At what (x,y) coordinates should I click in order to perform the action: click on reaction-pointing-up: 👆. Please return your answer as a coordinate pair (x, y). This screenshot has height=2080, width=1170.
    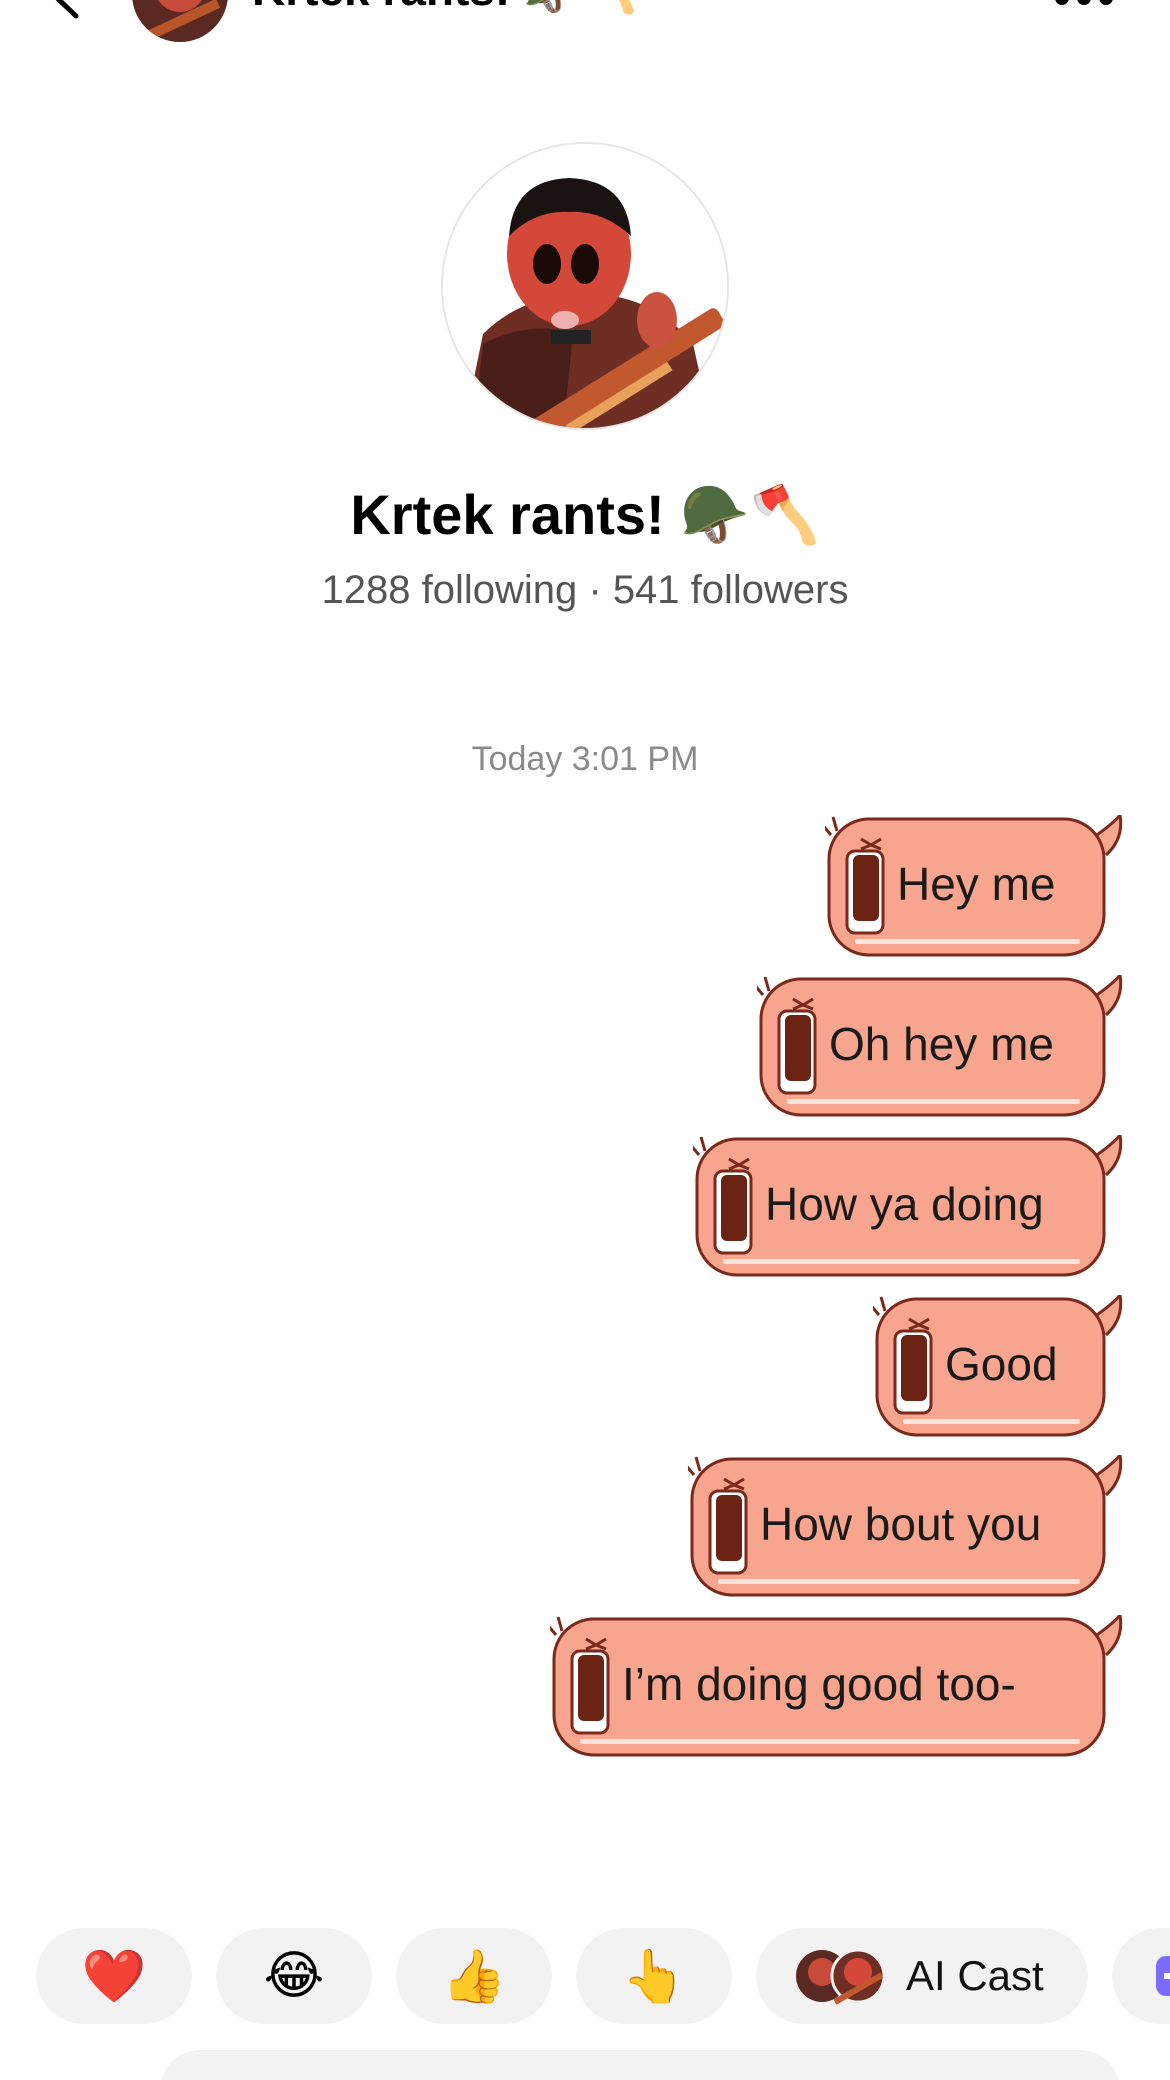
    Looking at the image, I should click on (654, 1976).